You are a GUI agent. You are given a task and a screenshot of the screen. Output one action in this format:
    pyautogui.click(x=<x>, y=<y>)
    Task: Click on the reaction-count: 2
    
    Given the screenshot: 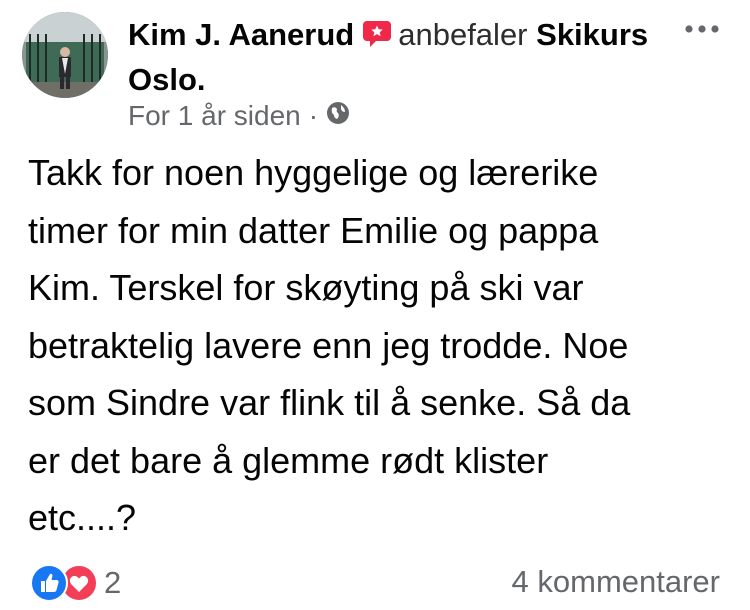 What is the action you would take?
    pyautogui.click(x=113, y=582)
    